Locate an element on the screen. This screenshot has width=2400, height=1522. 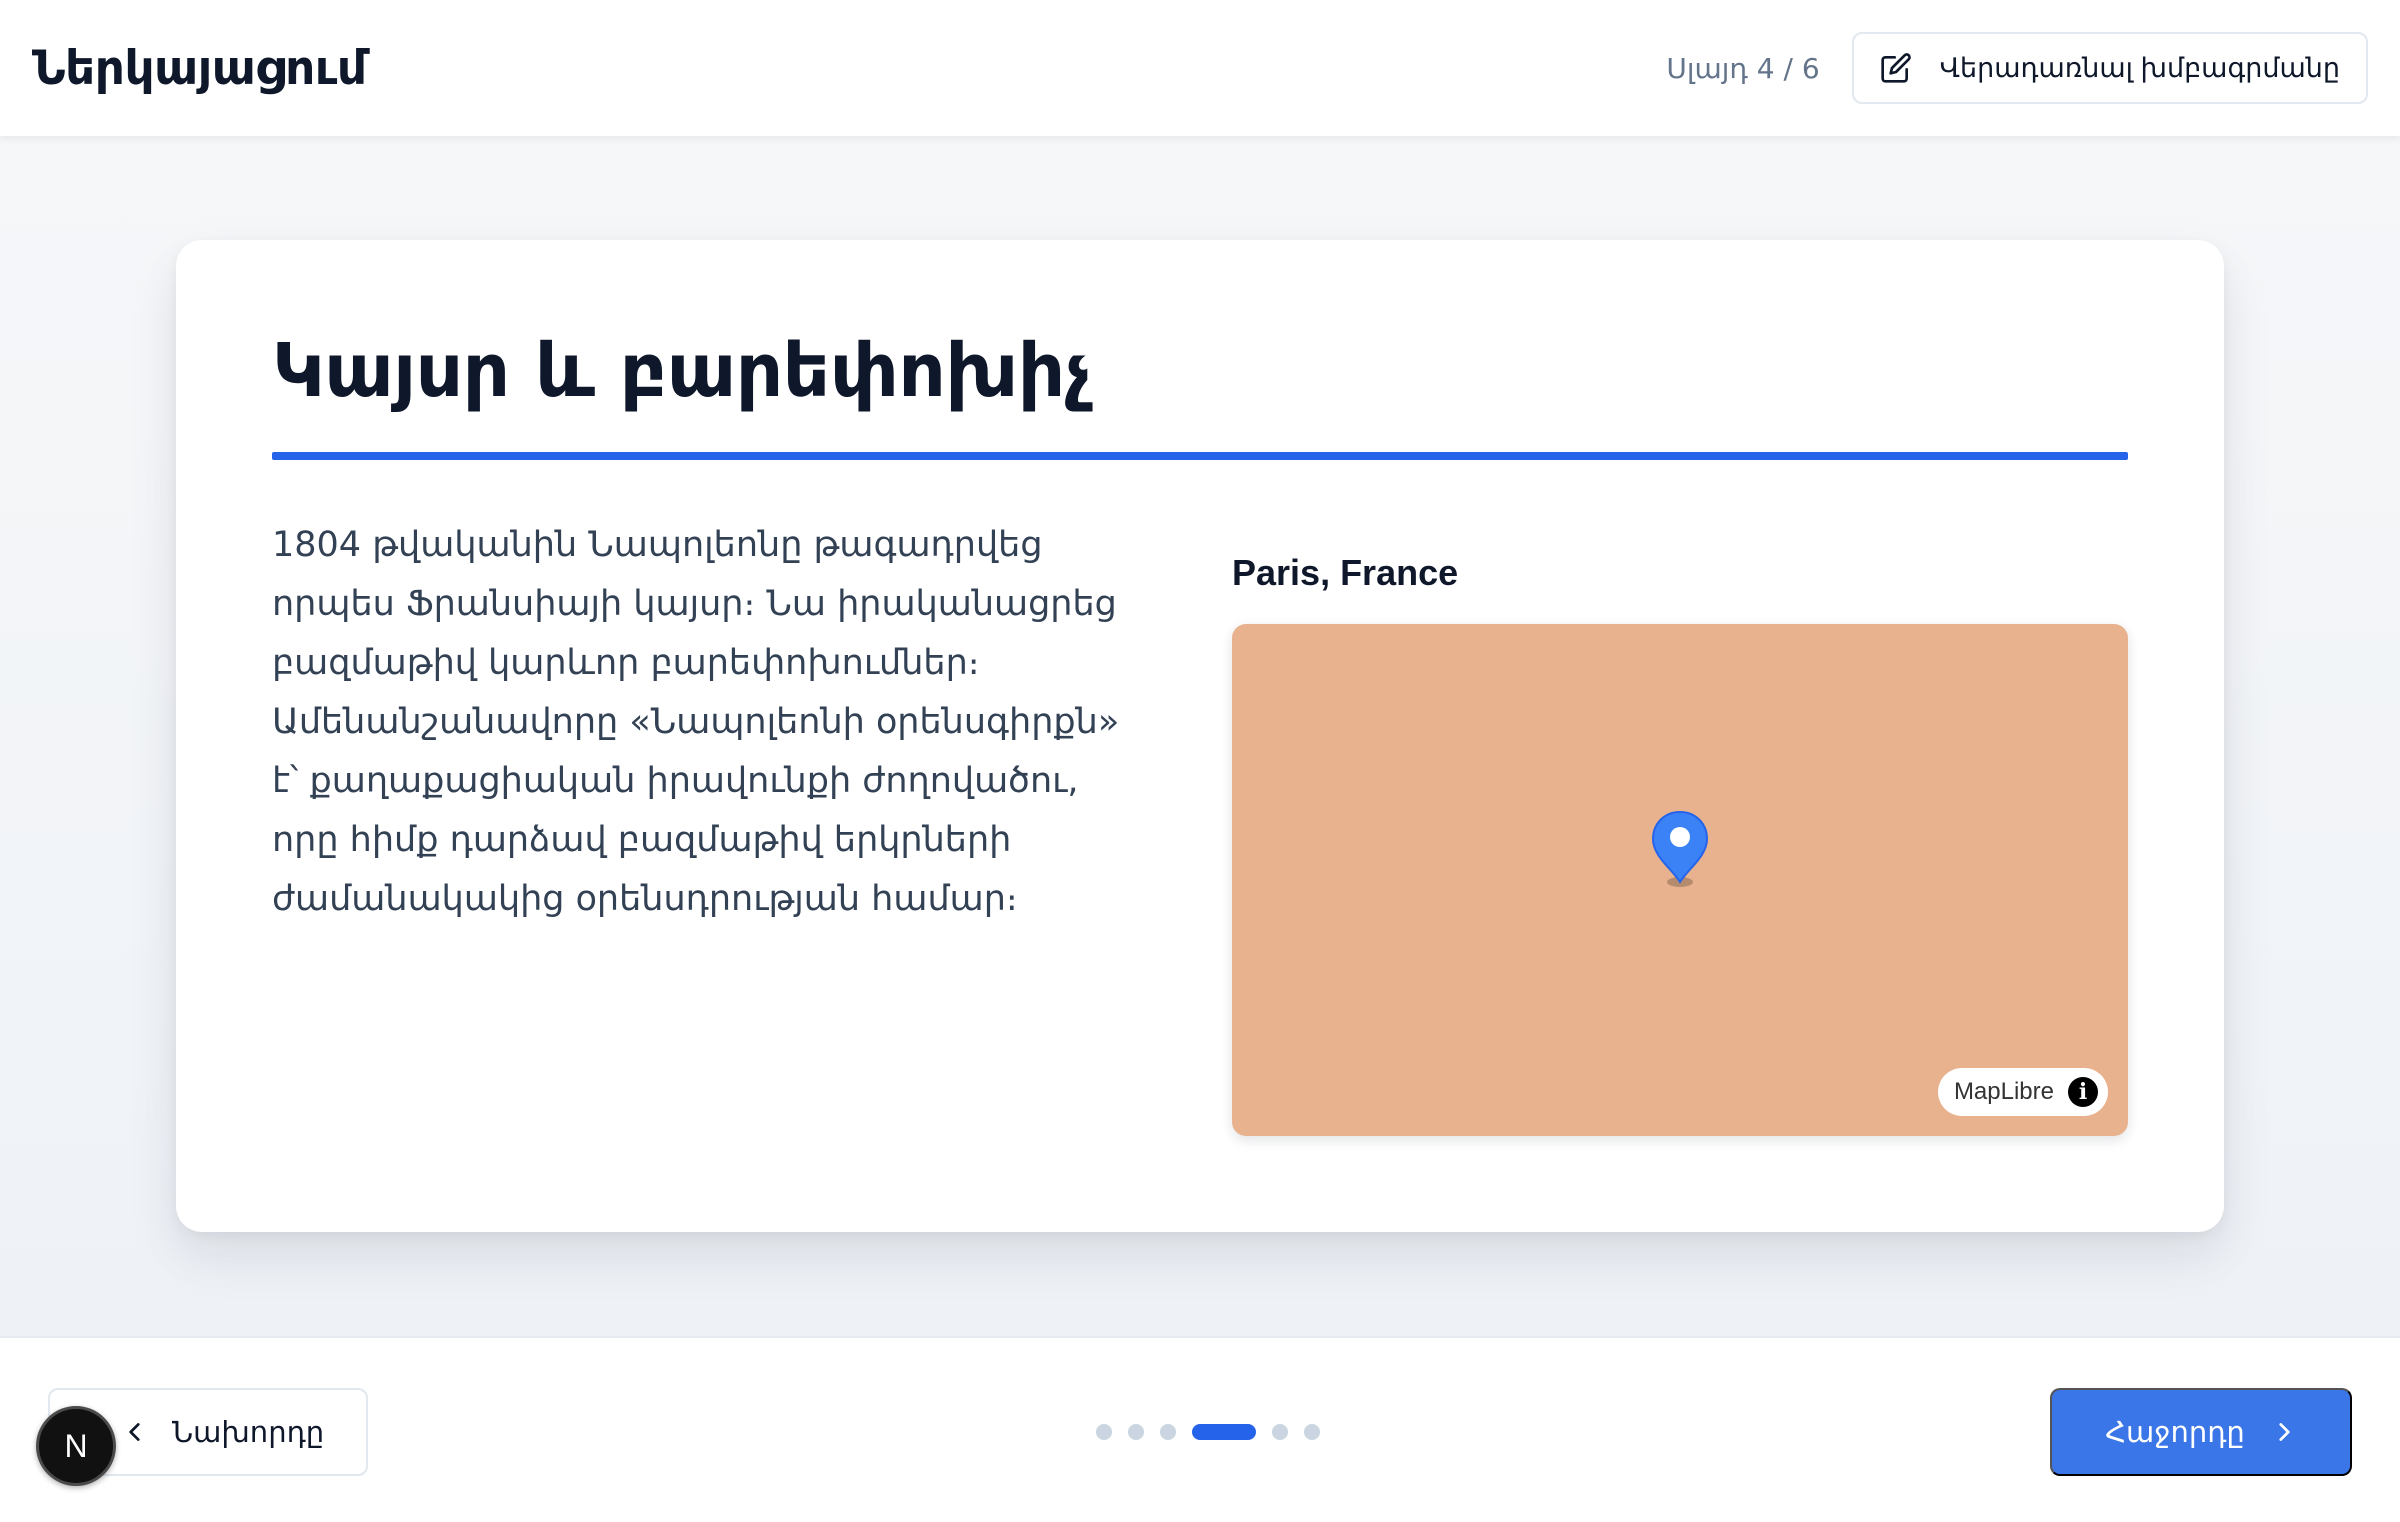
chevron-right-icon is located at coordinates (2284, 1432).